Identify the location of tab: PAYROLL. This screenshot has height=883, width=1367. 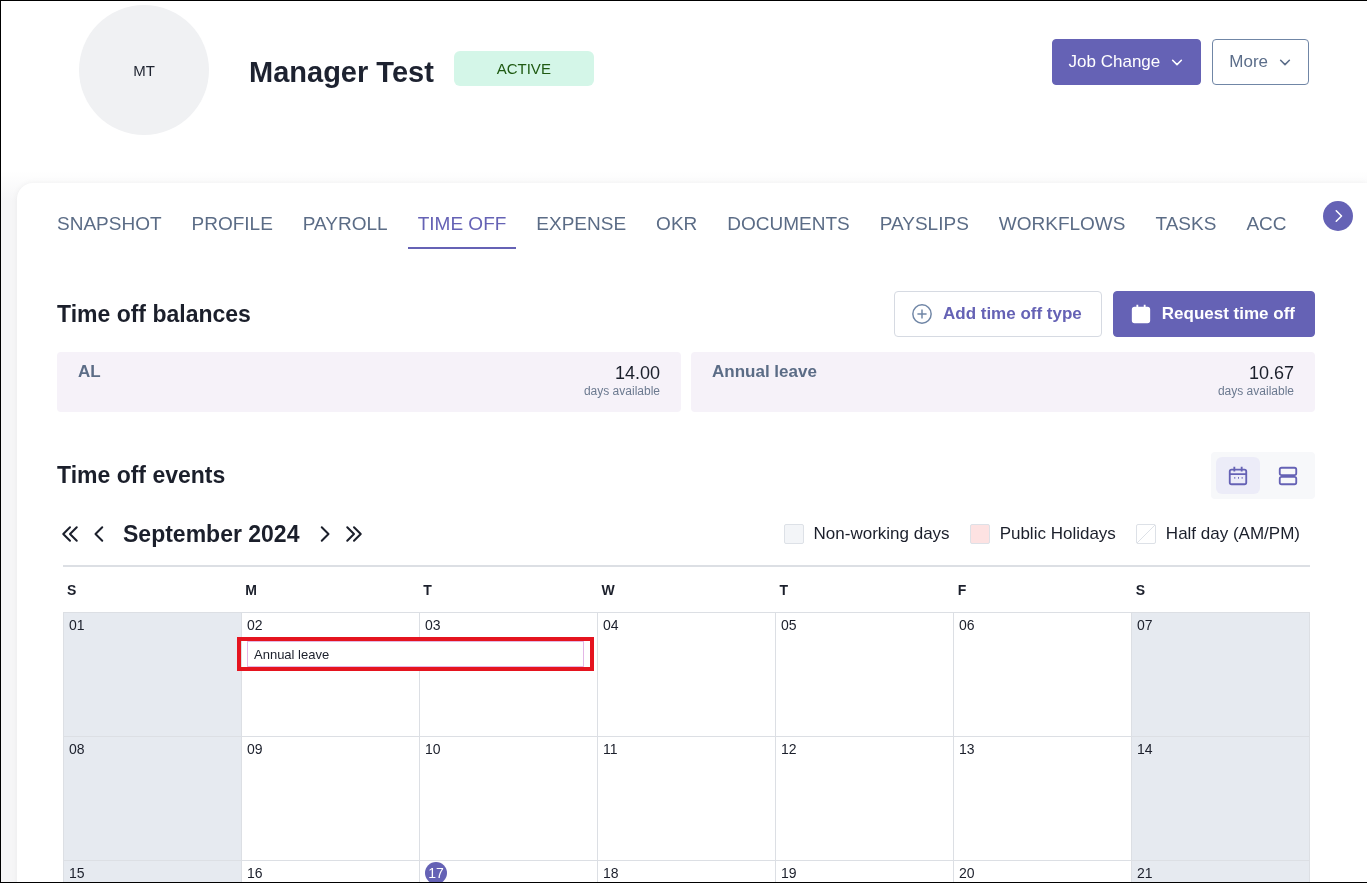
(345, 230).